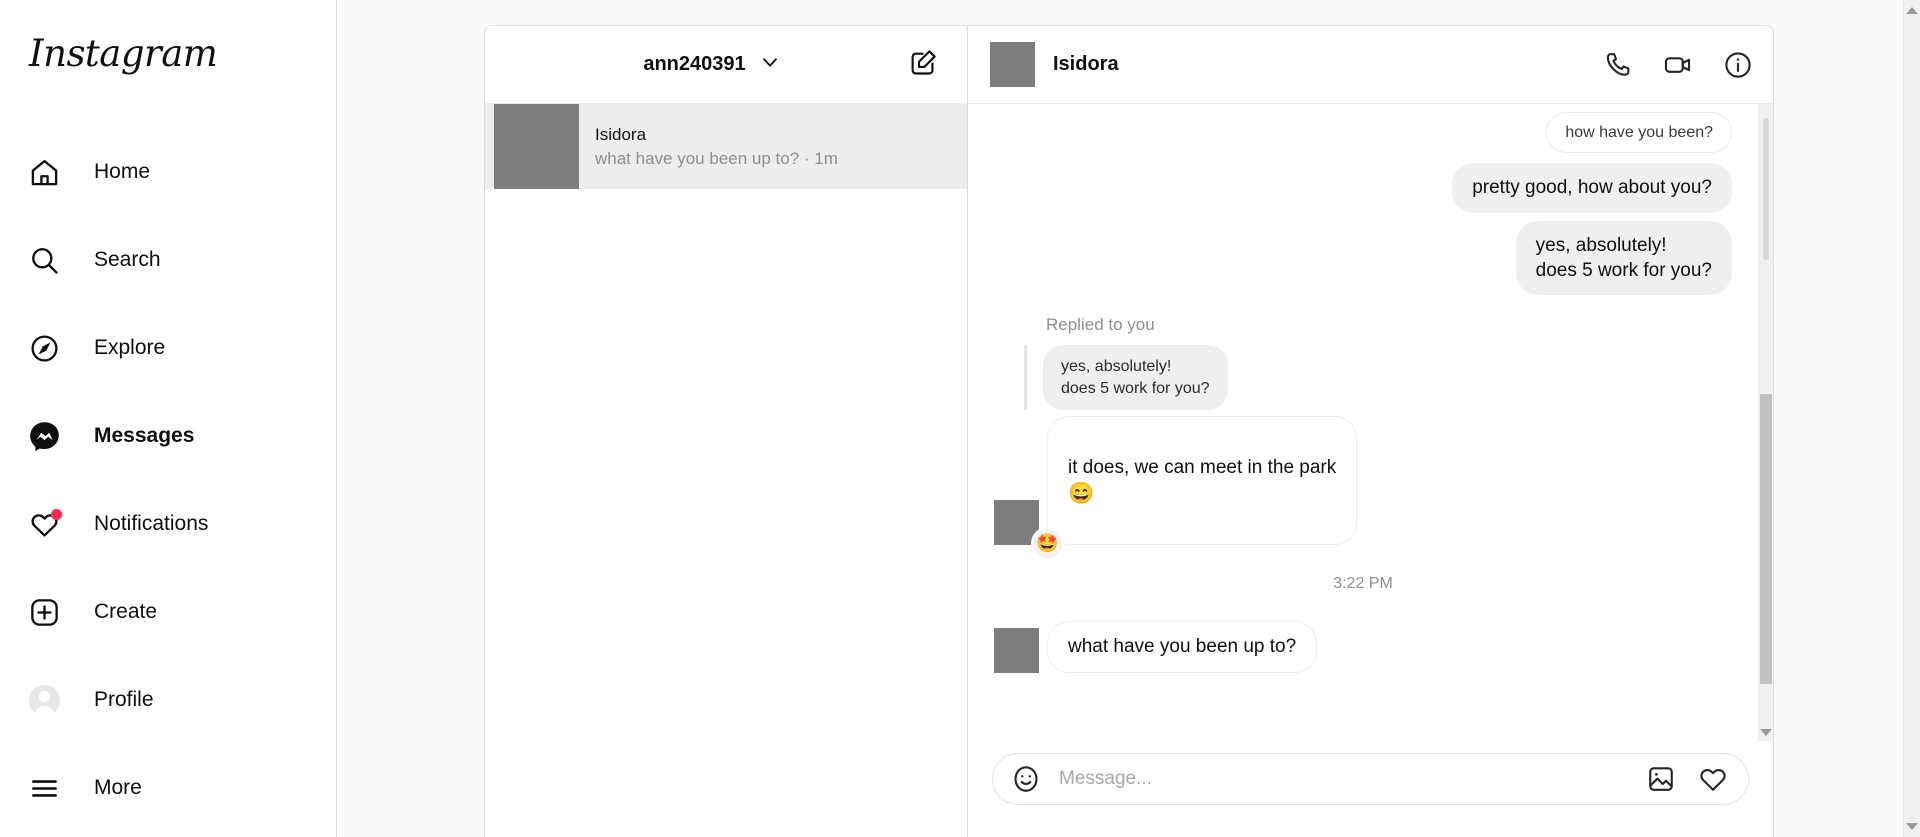 The image size is (1920, 837). I want to click on compass-icon, so click(44, 348).